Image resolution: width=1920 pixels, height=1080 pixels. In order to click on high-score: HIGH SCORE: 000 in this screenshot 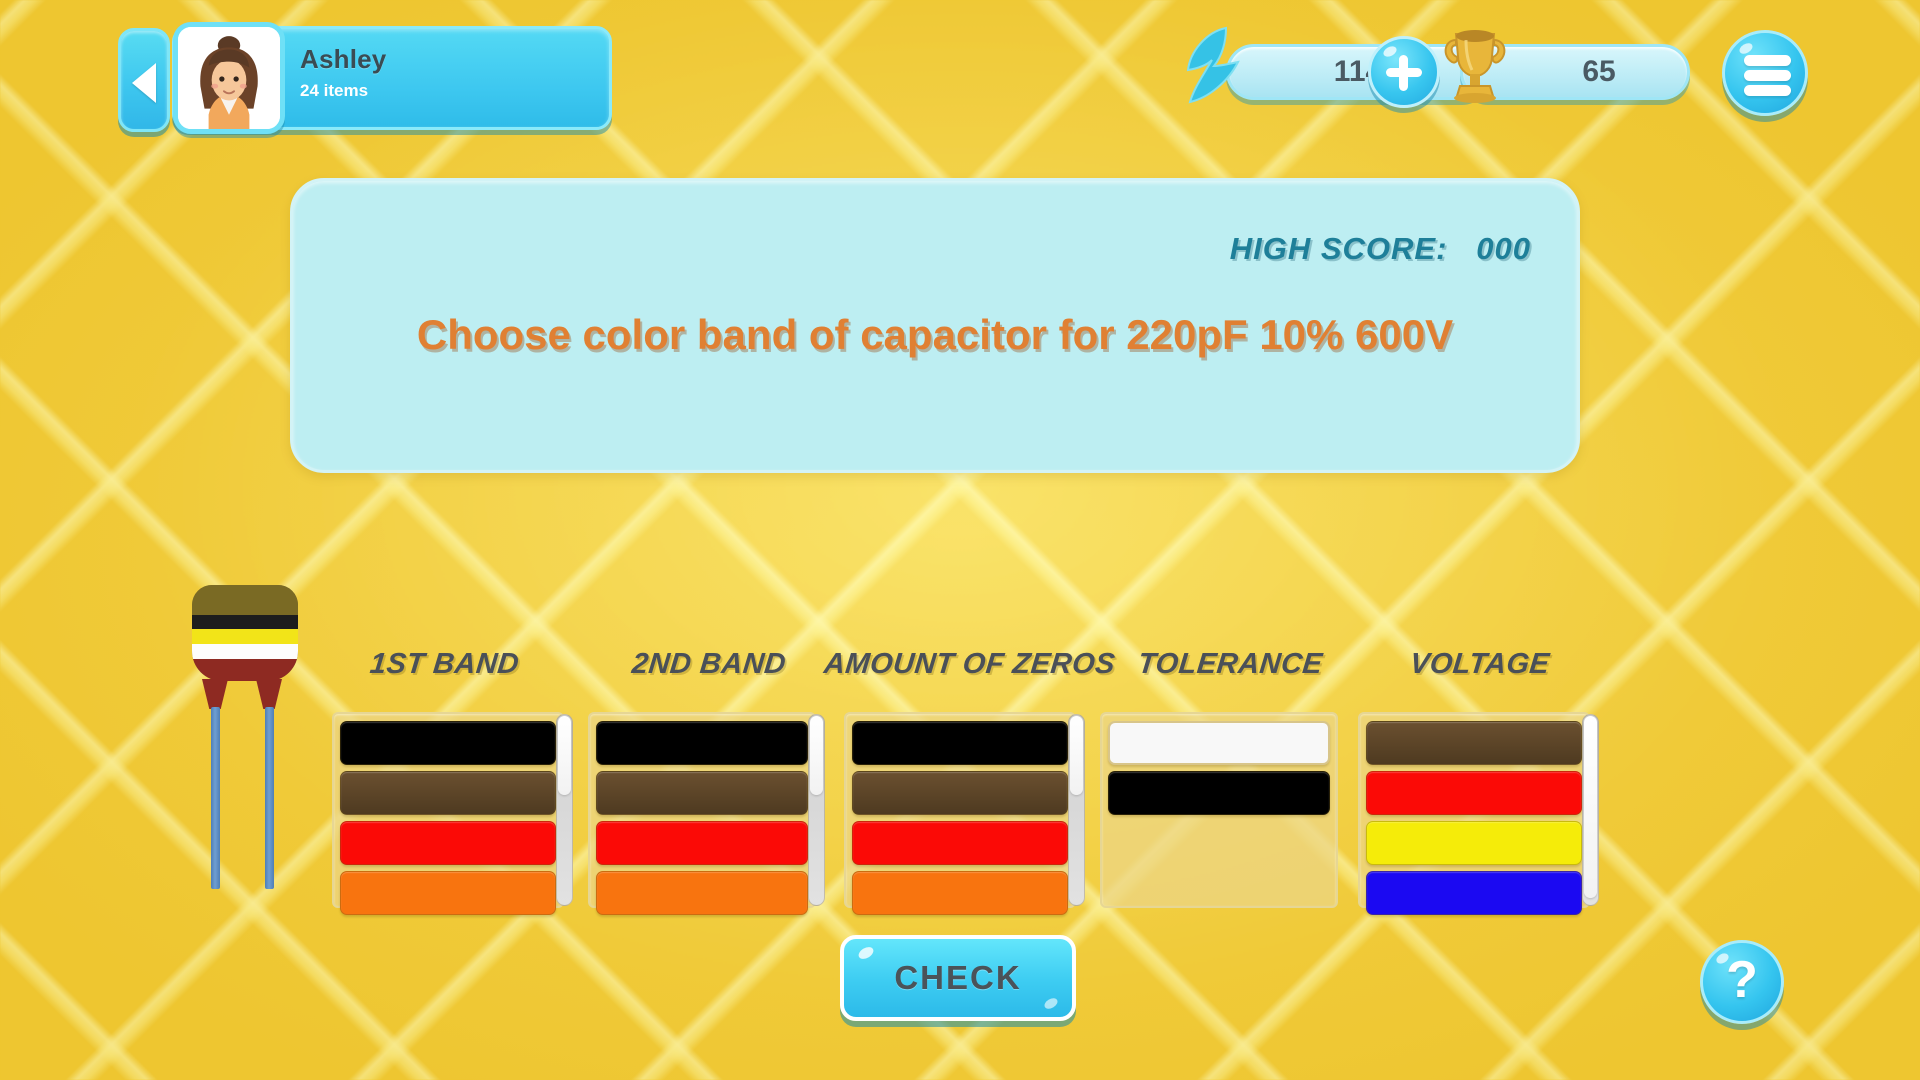, I will do `click(1380, 249)`.